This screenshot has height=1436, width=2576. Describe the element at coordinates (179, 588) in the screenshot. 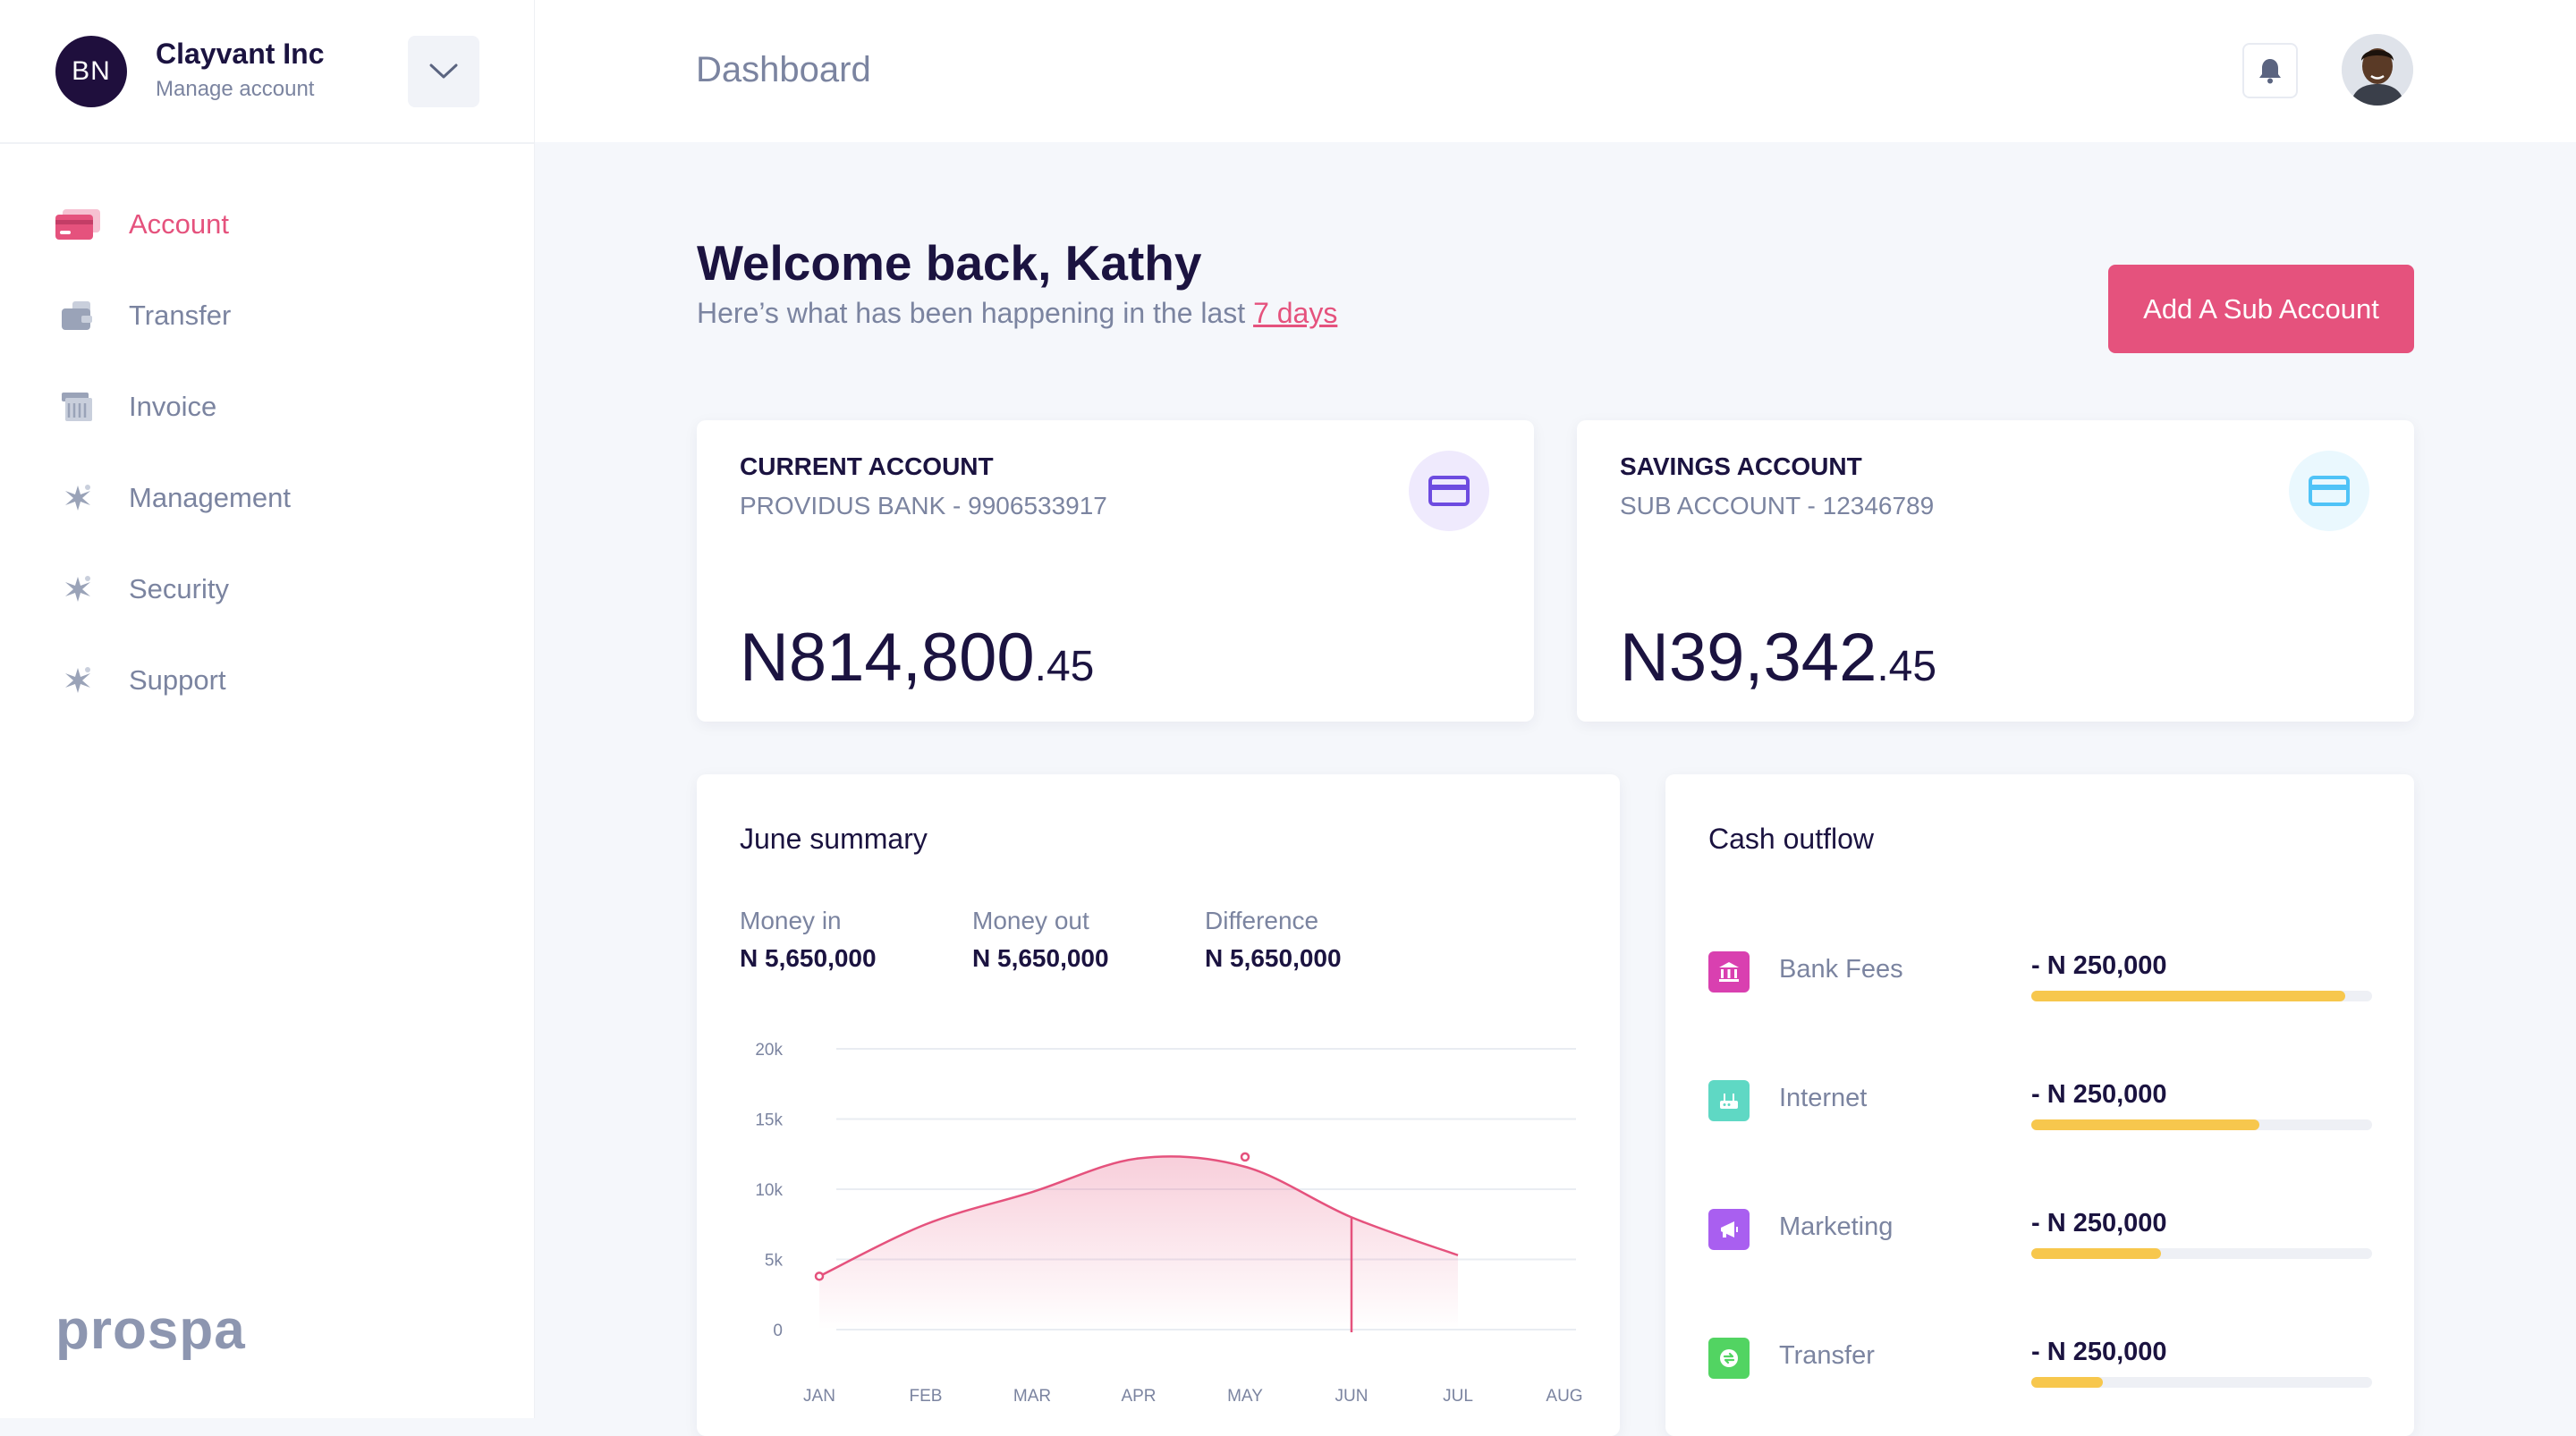

I see `sidebar-item-label: Security` at that location.